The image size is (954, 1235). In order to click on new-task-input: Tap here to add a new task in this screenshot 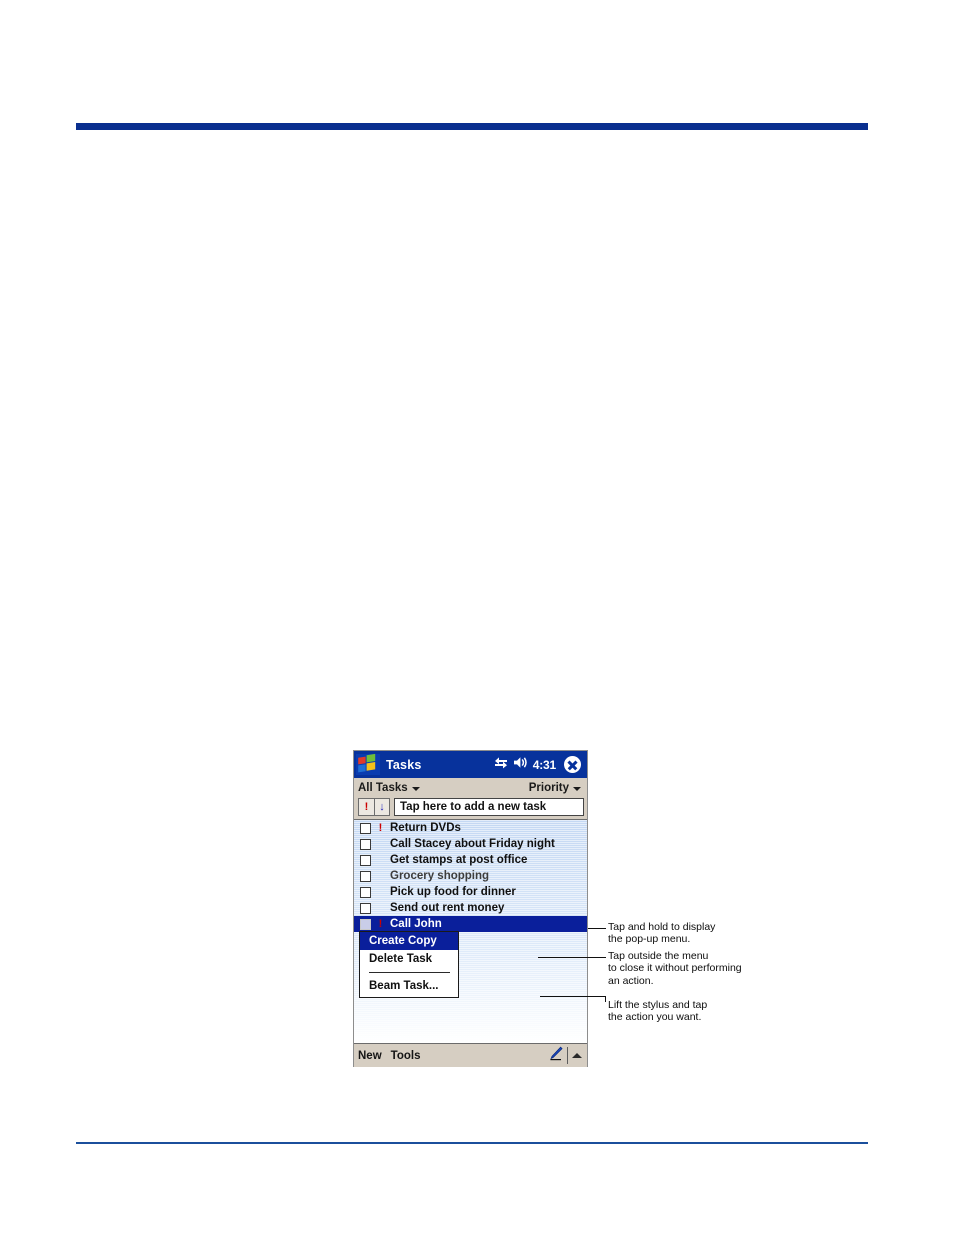, I will do `click(489, 807)`.